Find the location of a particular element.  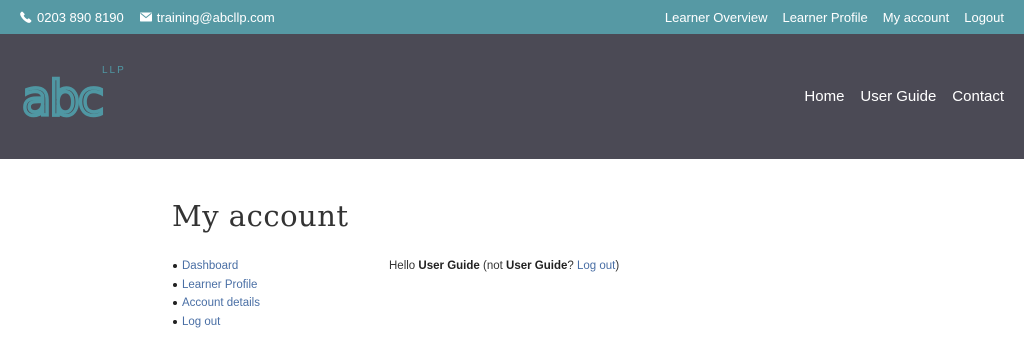

nav-contact: Contact is located at coordinates (978, 96).